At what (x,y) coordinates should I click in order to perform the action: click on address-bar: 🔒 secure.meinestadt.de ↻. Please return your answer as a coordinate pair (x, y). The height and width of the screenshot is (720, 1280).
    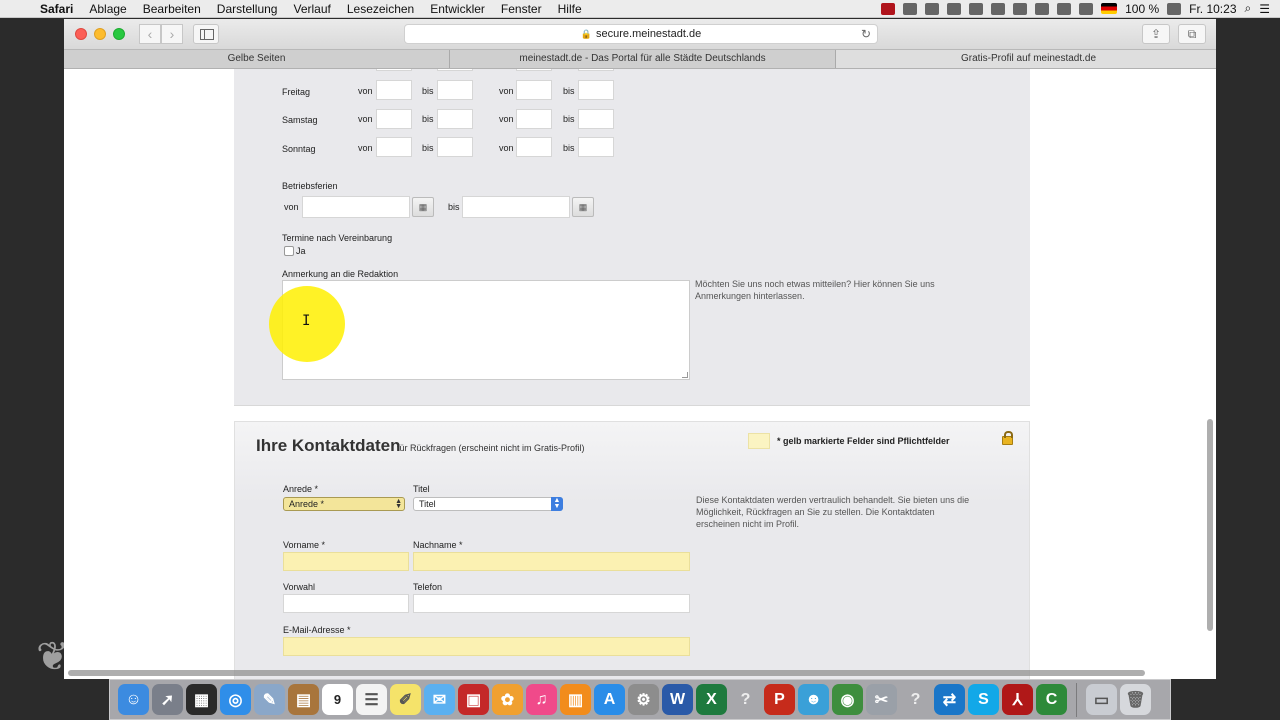
    Looking at the image, I should click on (641, 34).